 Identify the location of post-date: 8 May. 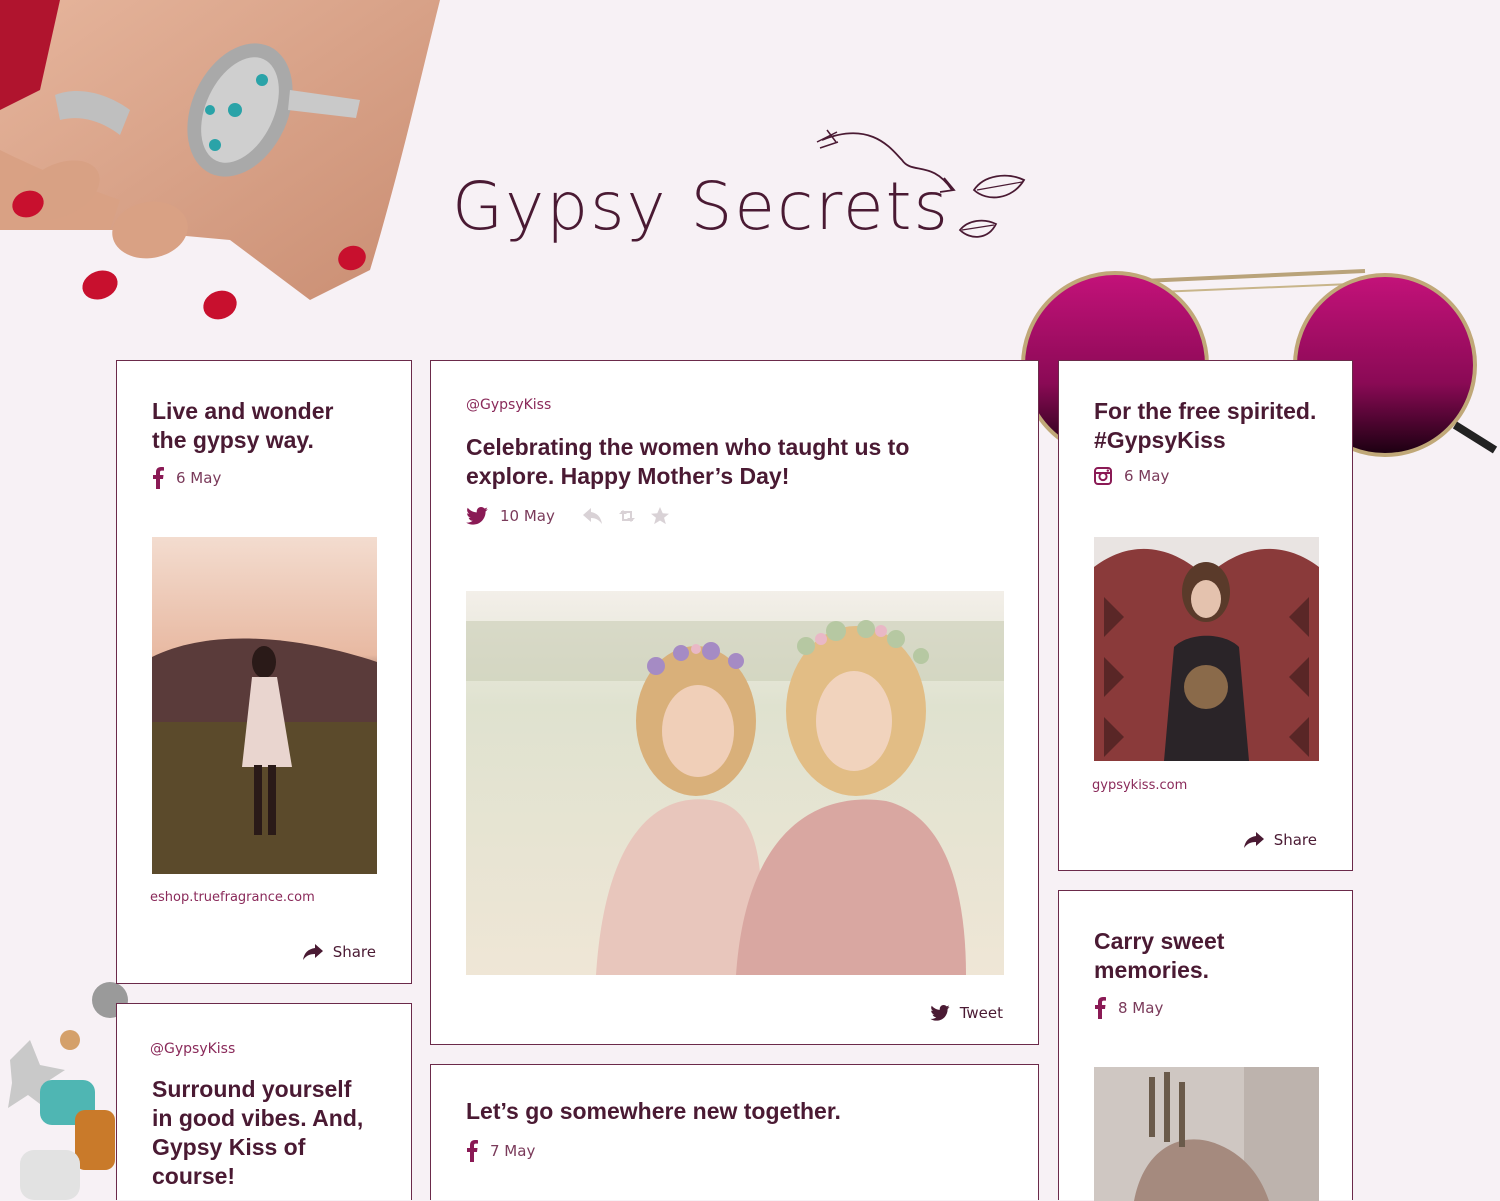
(1141, 1008).